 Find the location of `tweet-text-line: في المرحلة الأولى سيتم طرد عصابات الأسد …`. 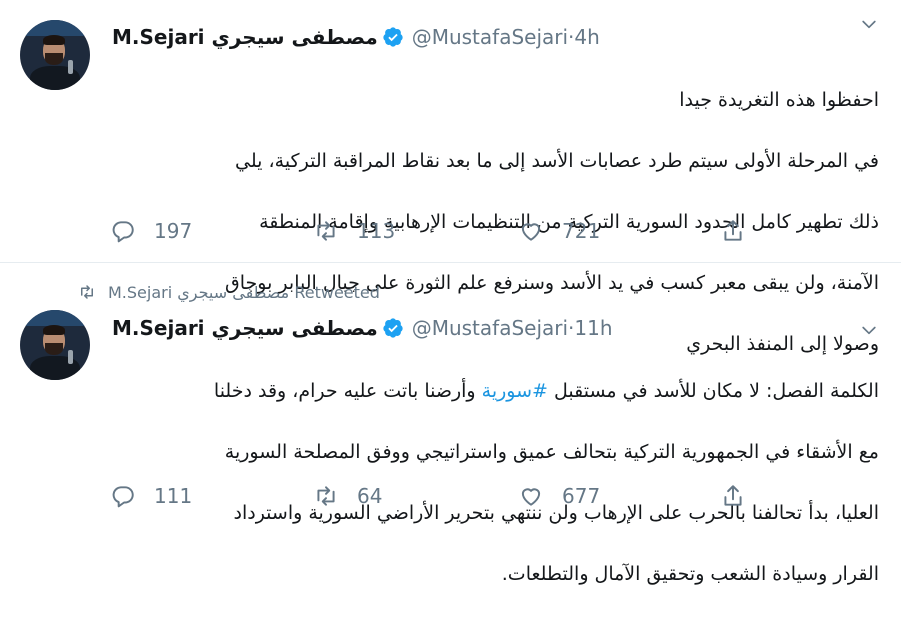

tweet-text-line: في المرحلة الأولى سيتم طرد عصابات الأسد … is located at coordinates (557, 160).